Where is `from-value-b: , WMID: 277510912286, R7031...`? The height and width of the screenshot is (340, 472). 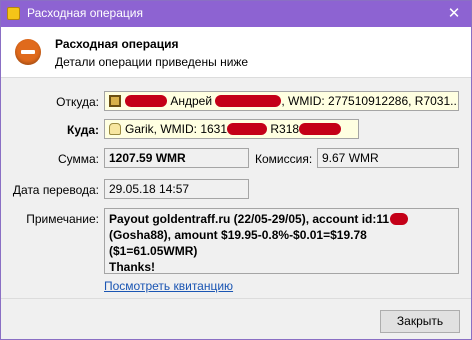
from-value-b: , WMID: 277510912286, R7031... is located at coordinates (370, 101).